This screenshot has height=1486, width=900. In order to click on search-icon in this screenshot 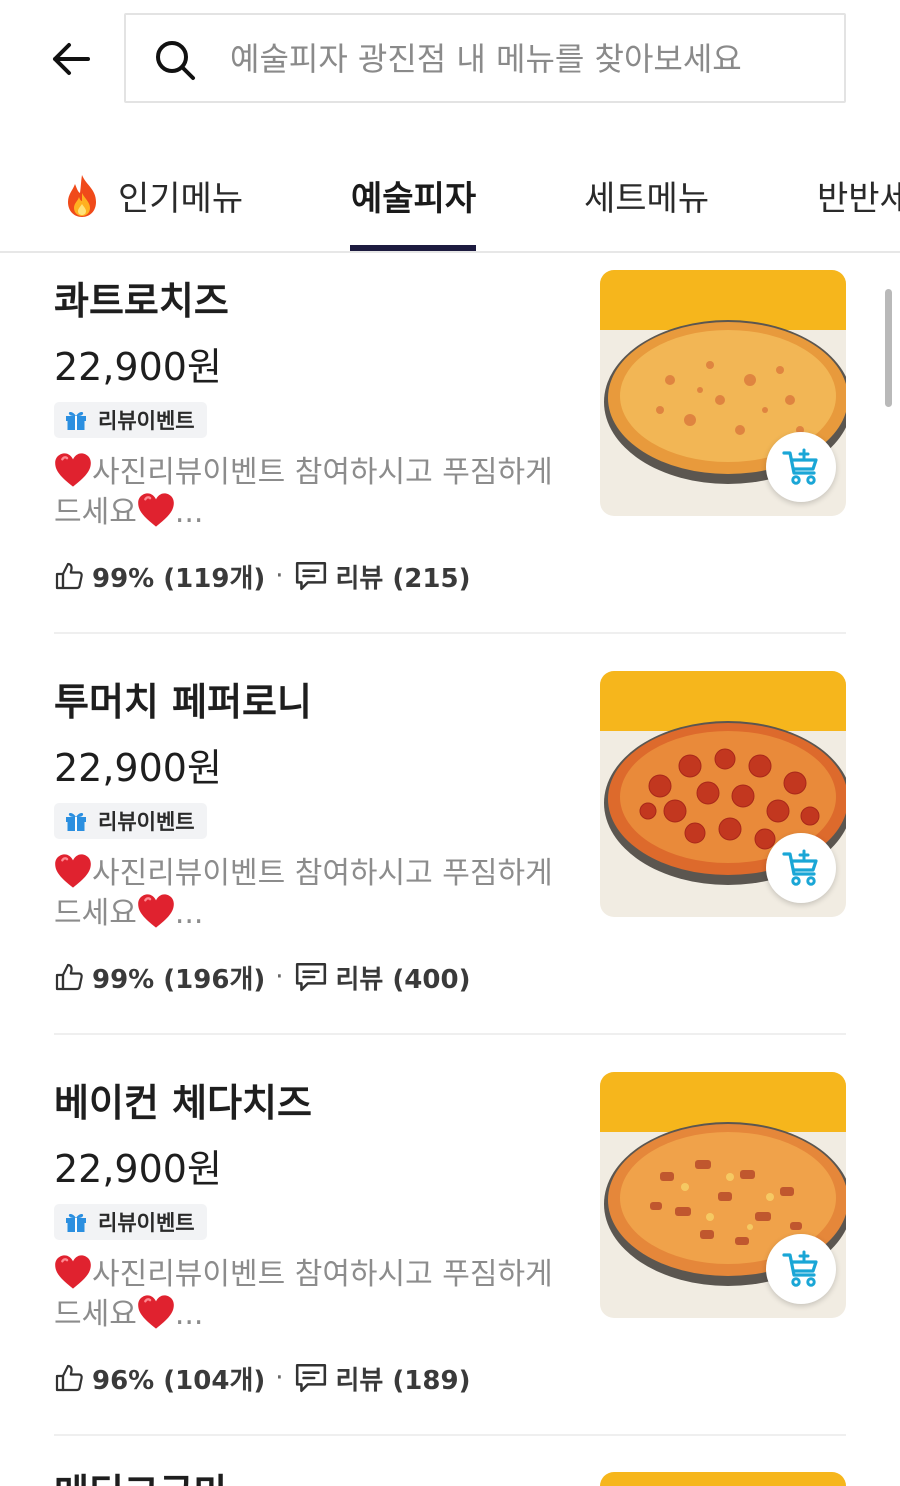, I will do `click(175, 60)`.